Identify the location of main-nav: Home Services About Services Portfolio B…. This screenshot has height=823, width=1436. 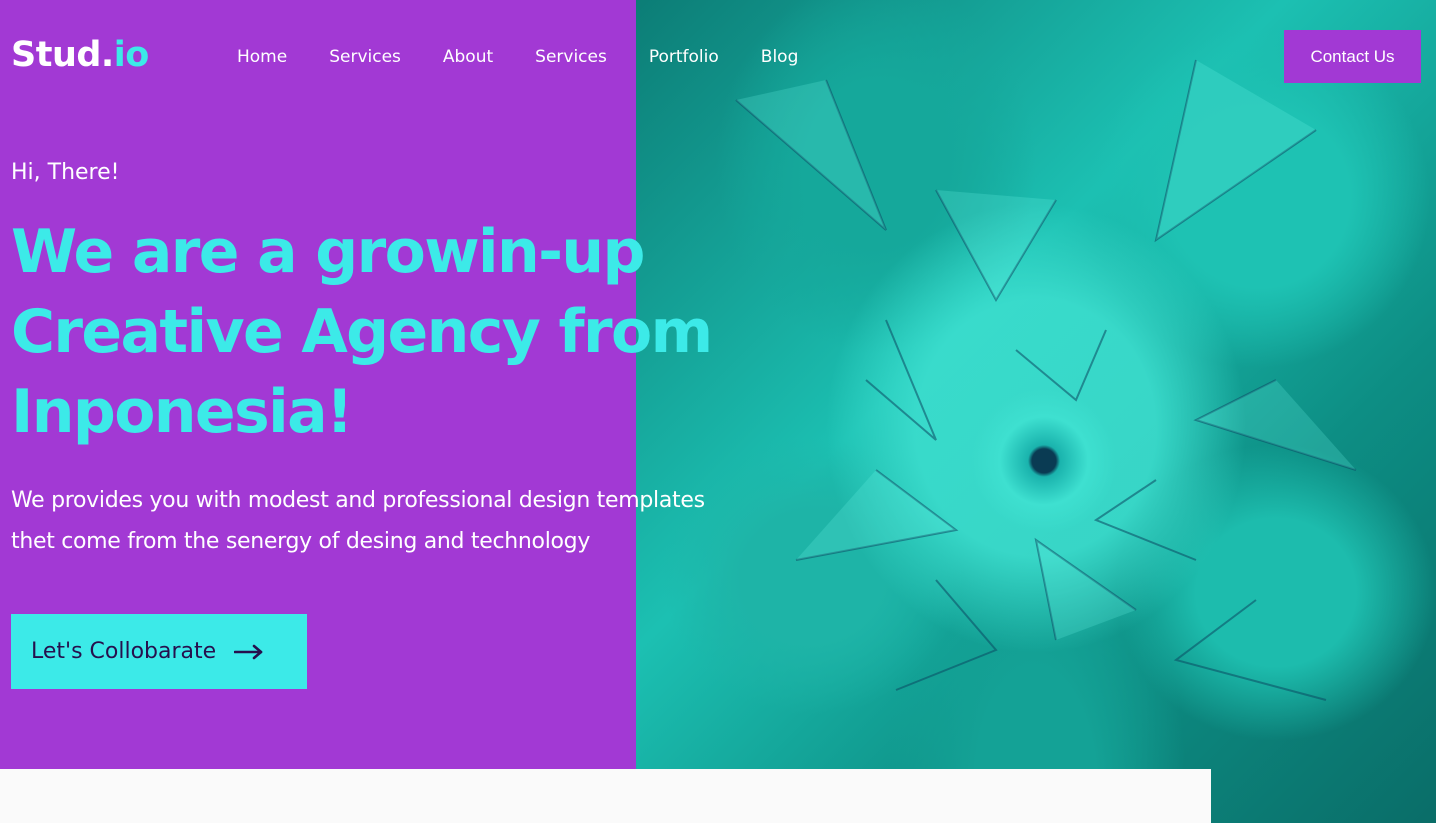
(517, 57).